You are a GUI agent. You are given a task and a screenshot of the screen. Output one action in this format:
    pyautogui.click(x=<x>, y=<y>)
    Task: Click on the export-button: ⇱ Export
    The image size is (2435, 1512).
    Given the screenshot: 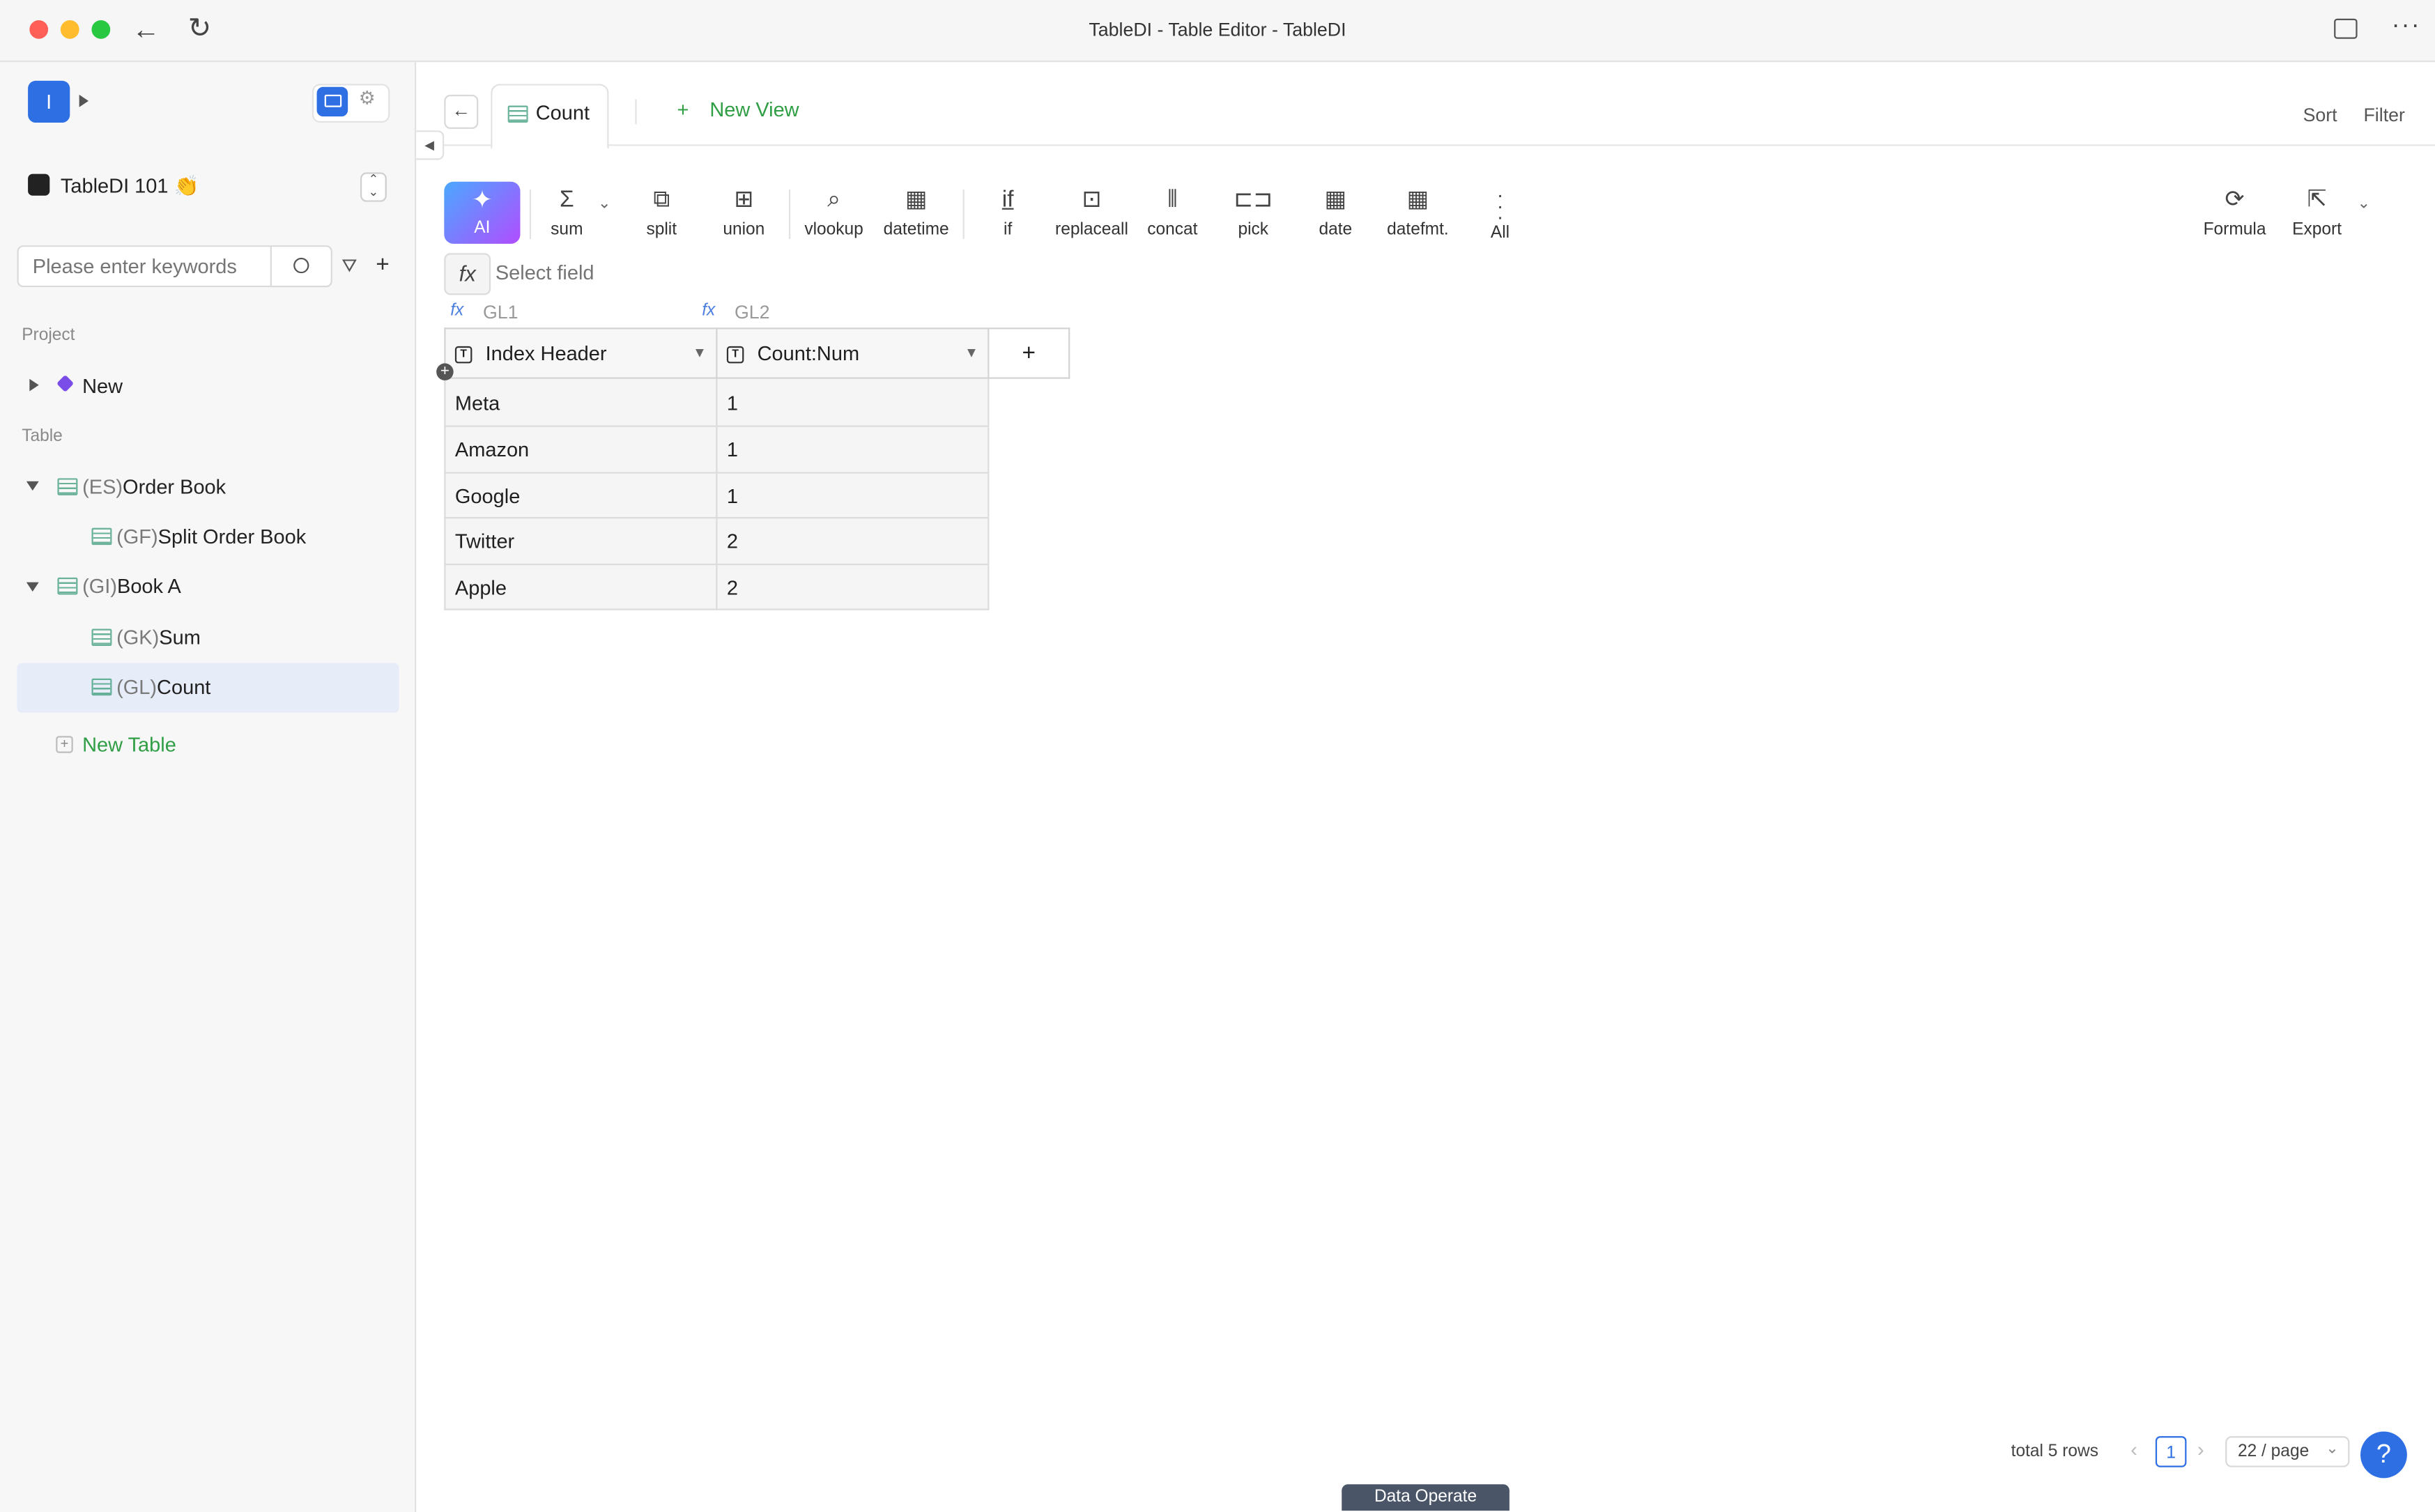 What is the action you would take?
    pyautogui.click(x=2317, y=212)
    